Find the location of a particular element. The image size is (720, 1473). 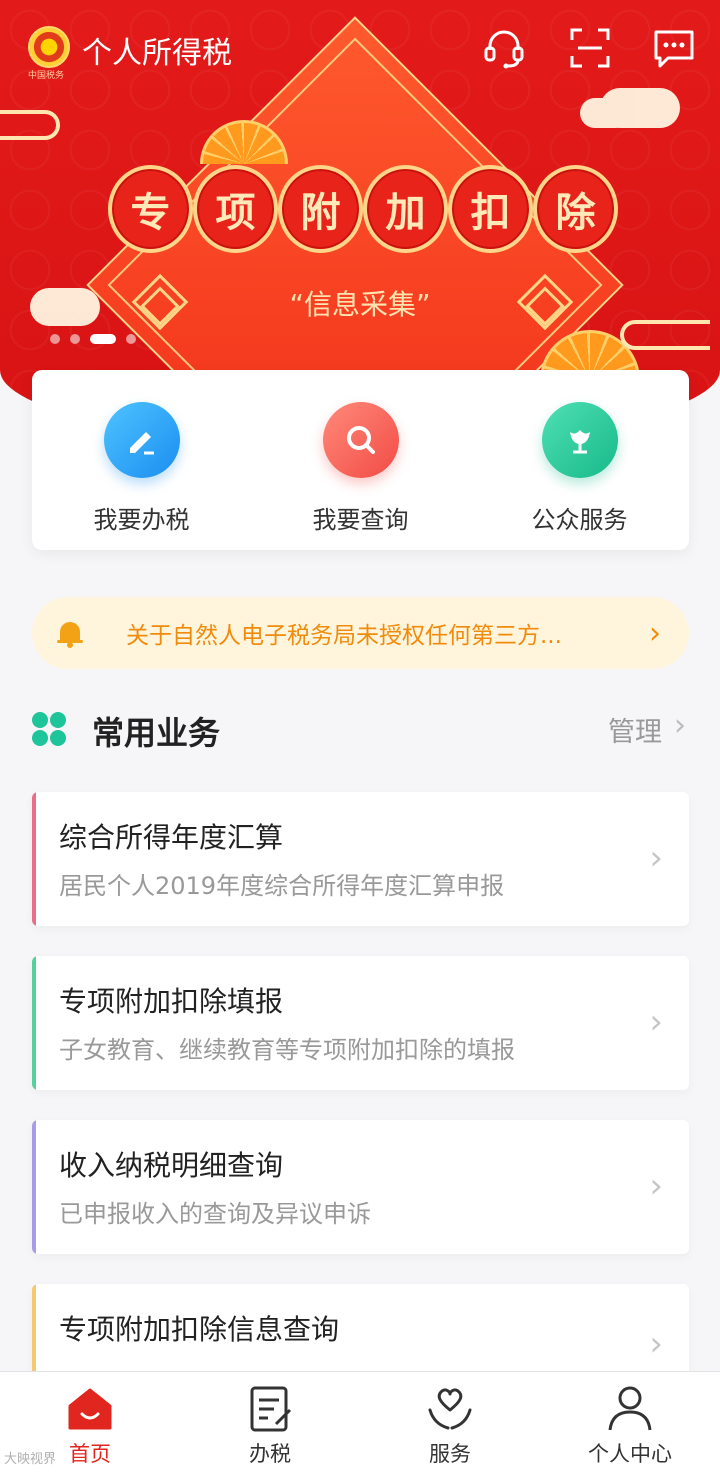

nav-label: 办税 is located at coordinates (270, 1454).